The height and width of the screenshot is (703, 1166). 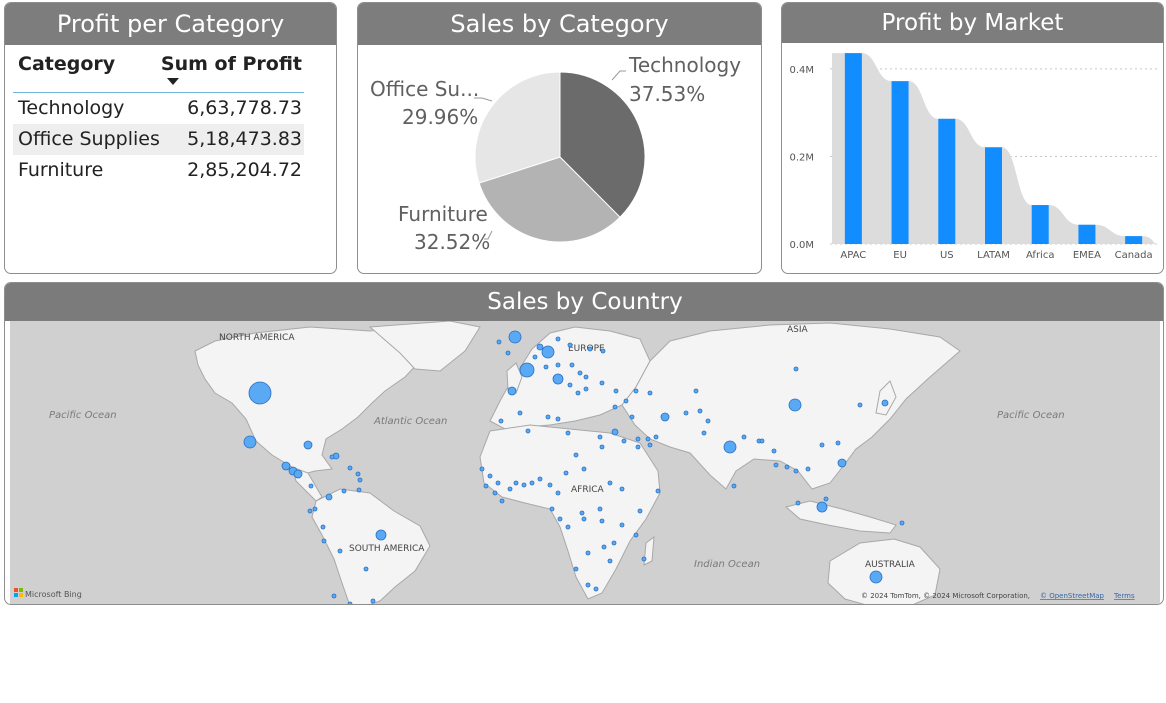 What do you see at coordinates (66, 64) in the screenshot?
I see `column-header-category: Category` at bounding box center [66, 64].